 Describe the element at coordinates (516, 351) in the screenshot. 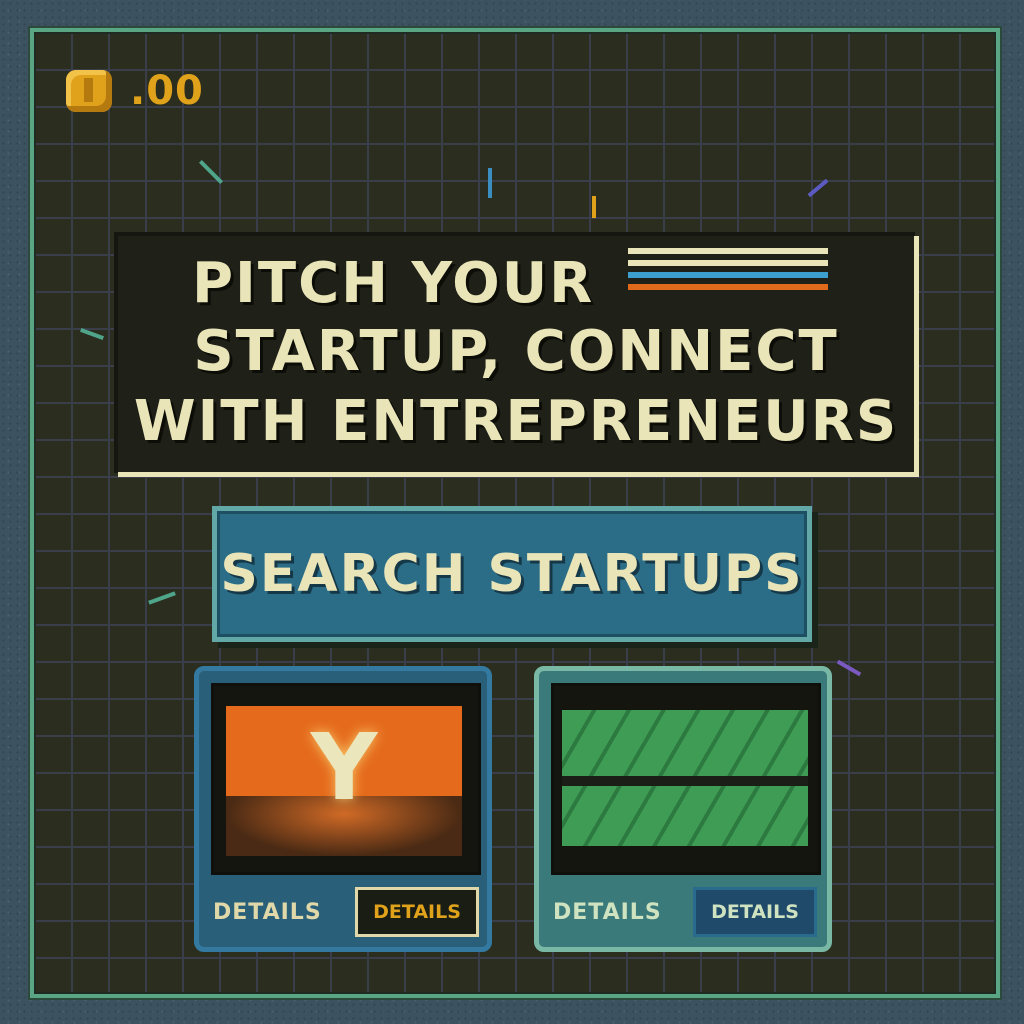

I see `title-line-2: STARTUP, CONNECT` at that location.